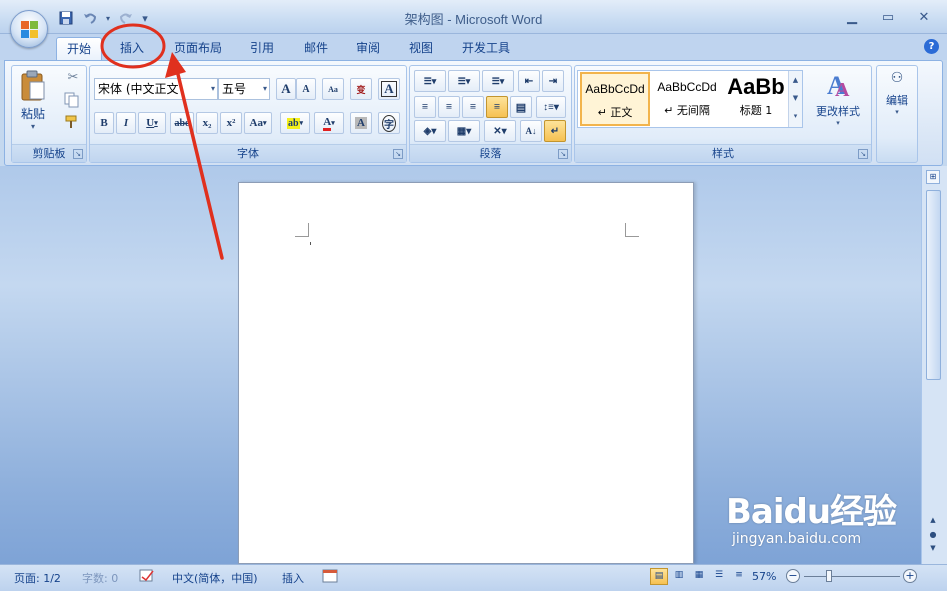  Describe the element at coordinates (262, 48) in the screenshot. I see `tab-references: 引用` at that location.